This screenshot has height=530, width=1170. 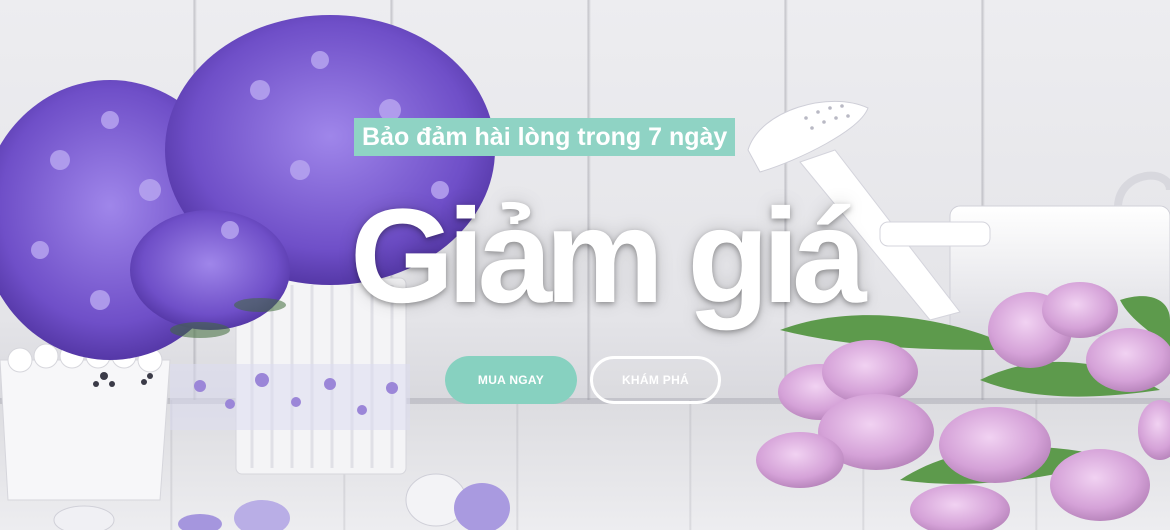 What do you see at coordinates (511, 380) in the screenshot?
I see `buy-now-button: MUA NGAY` at bounding box center [511, 380].